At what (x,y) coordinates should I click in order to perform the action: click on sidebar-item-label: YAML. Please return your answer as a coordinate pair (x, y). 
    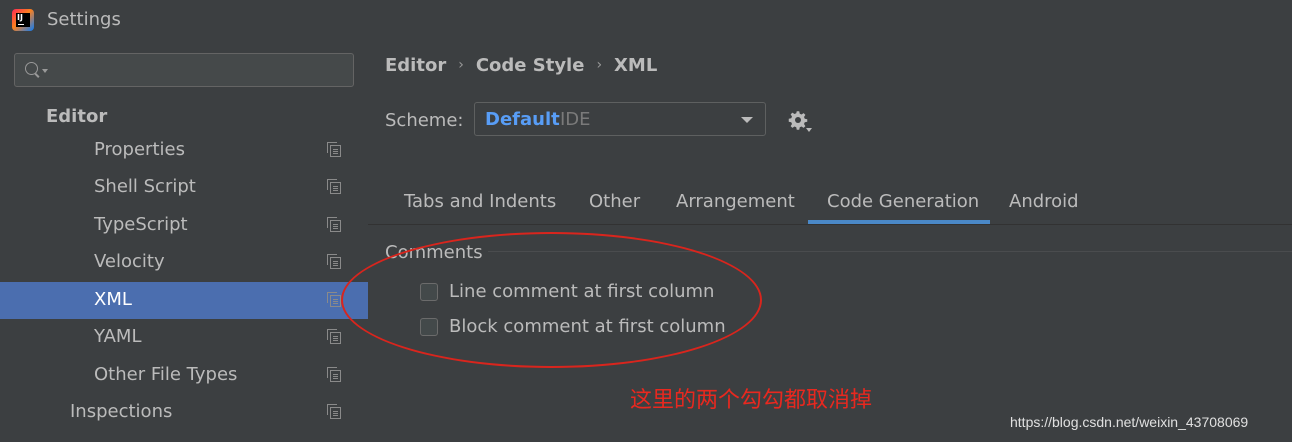
    Looking at the image, I should click on (118, 336).